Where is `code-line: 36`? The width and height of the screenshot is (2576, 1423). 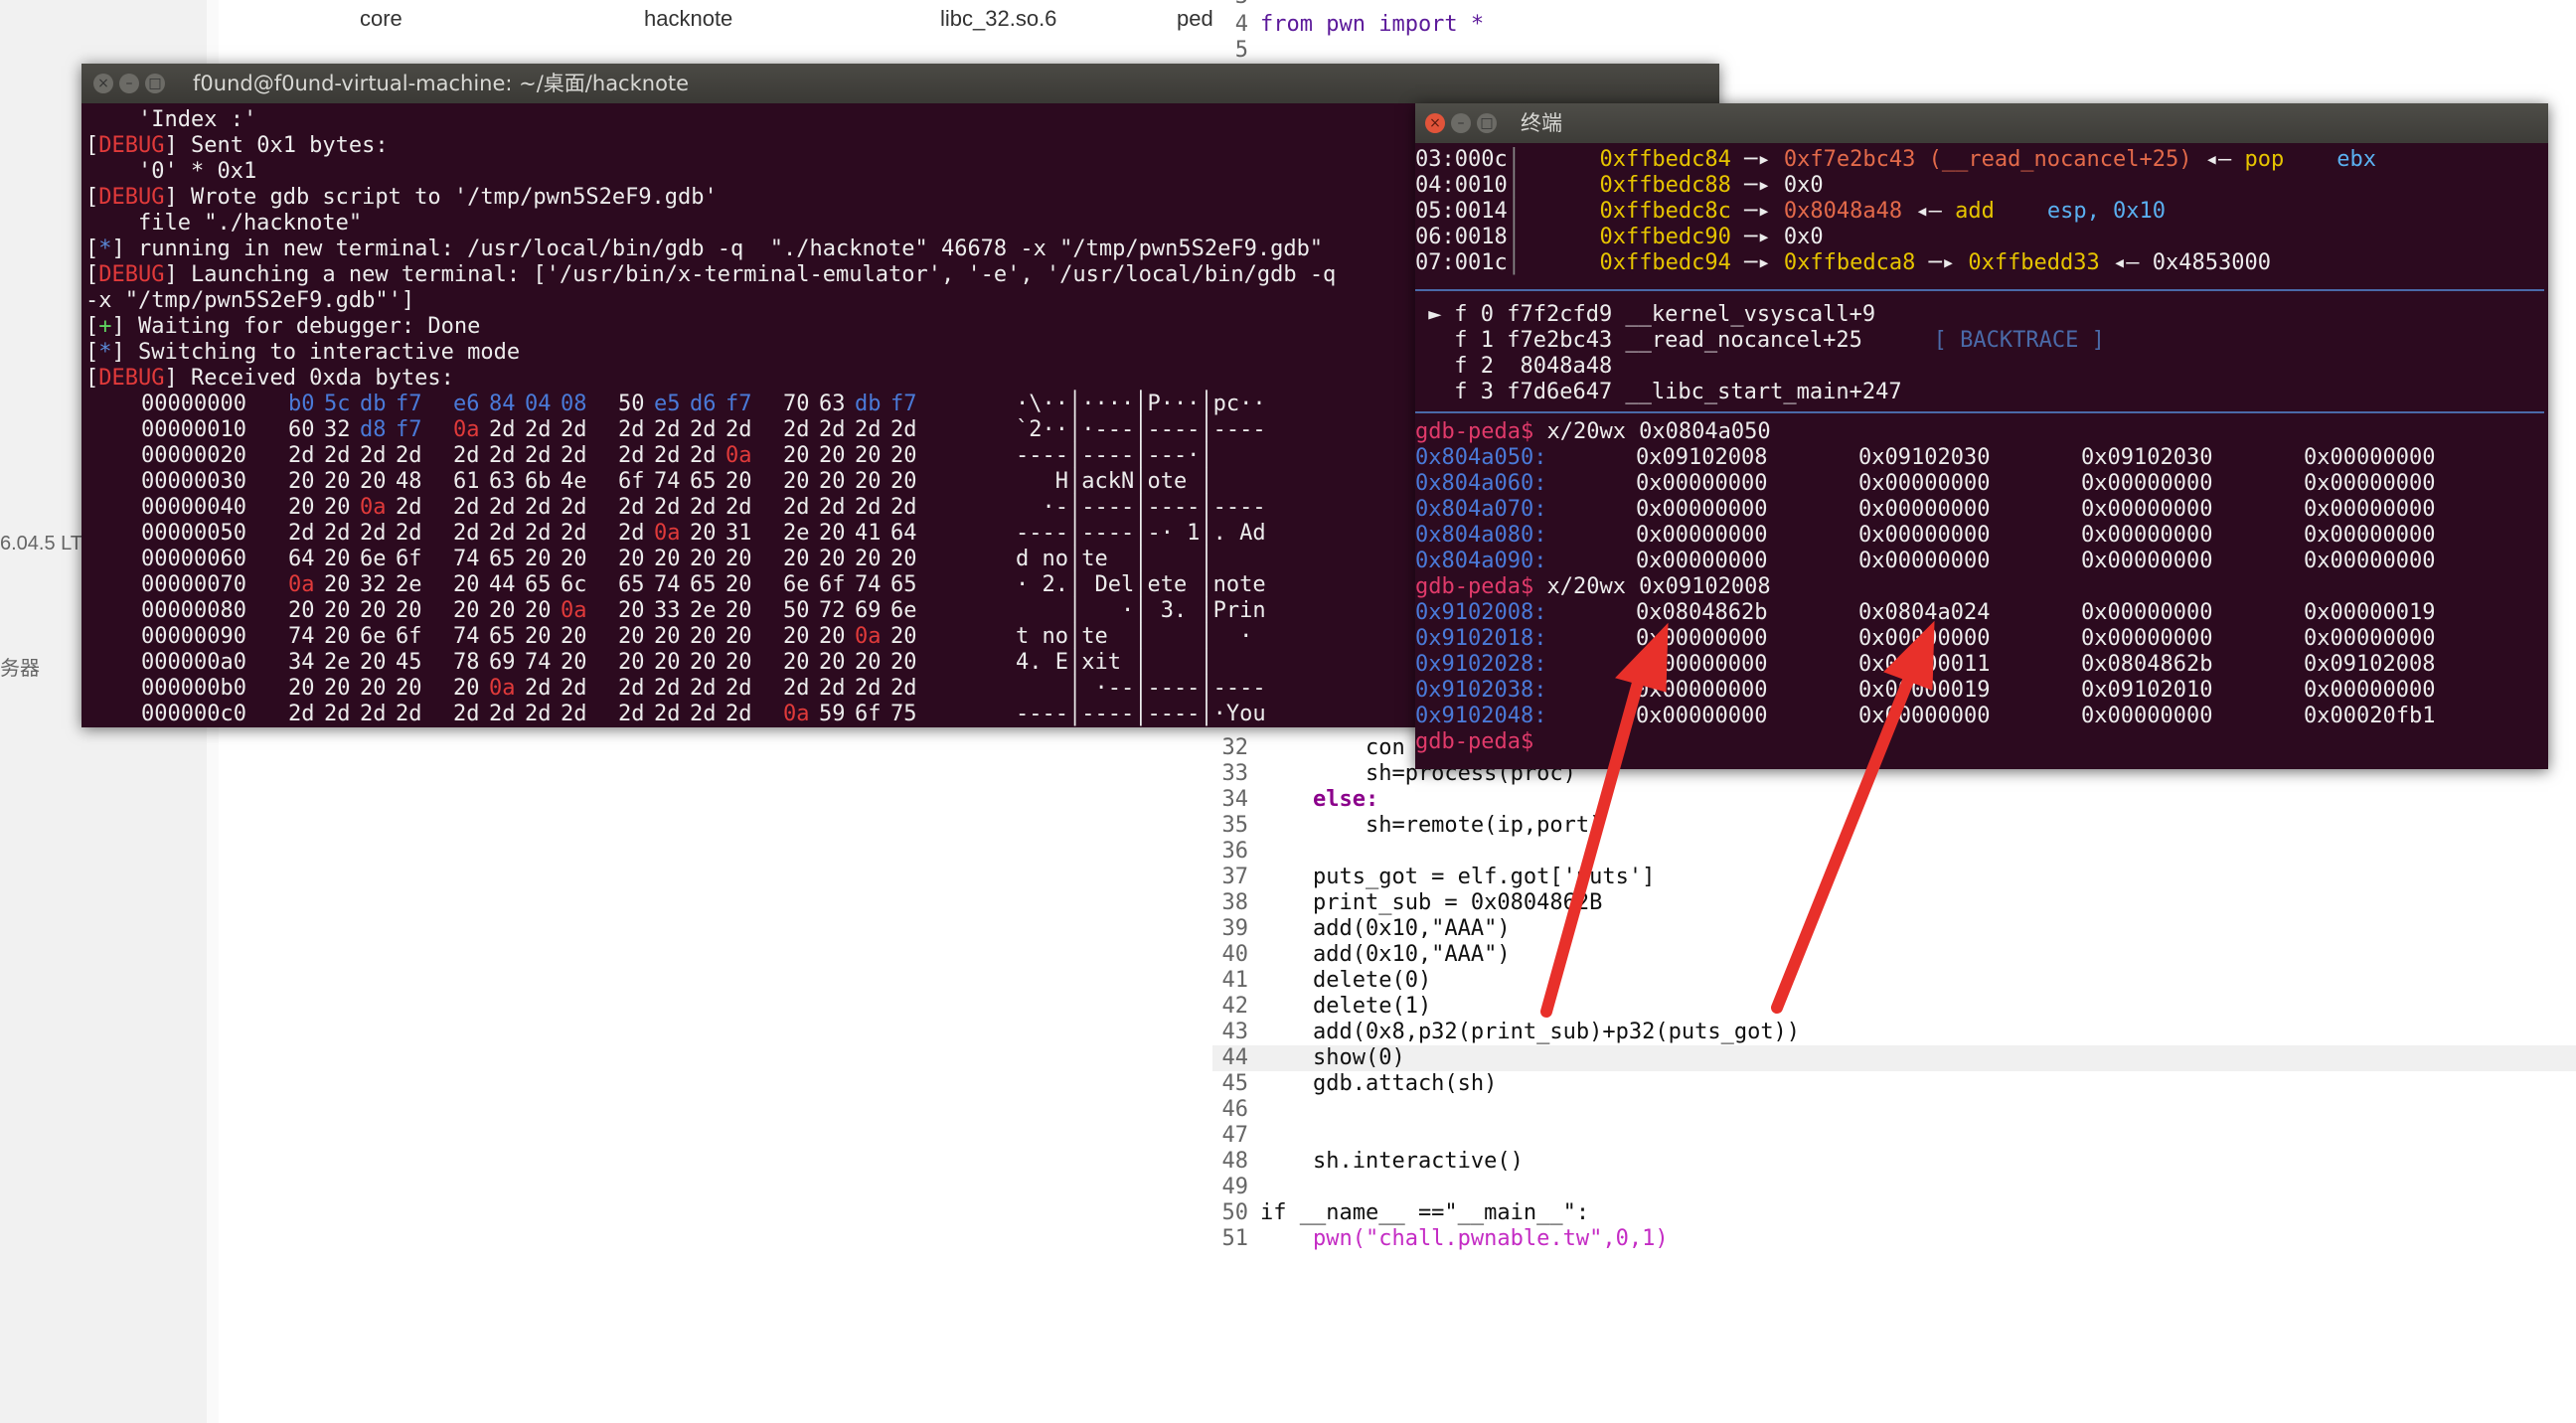 code-line: 36 is located at coordinates (1235, 851).